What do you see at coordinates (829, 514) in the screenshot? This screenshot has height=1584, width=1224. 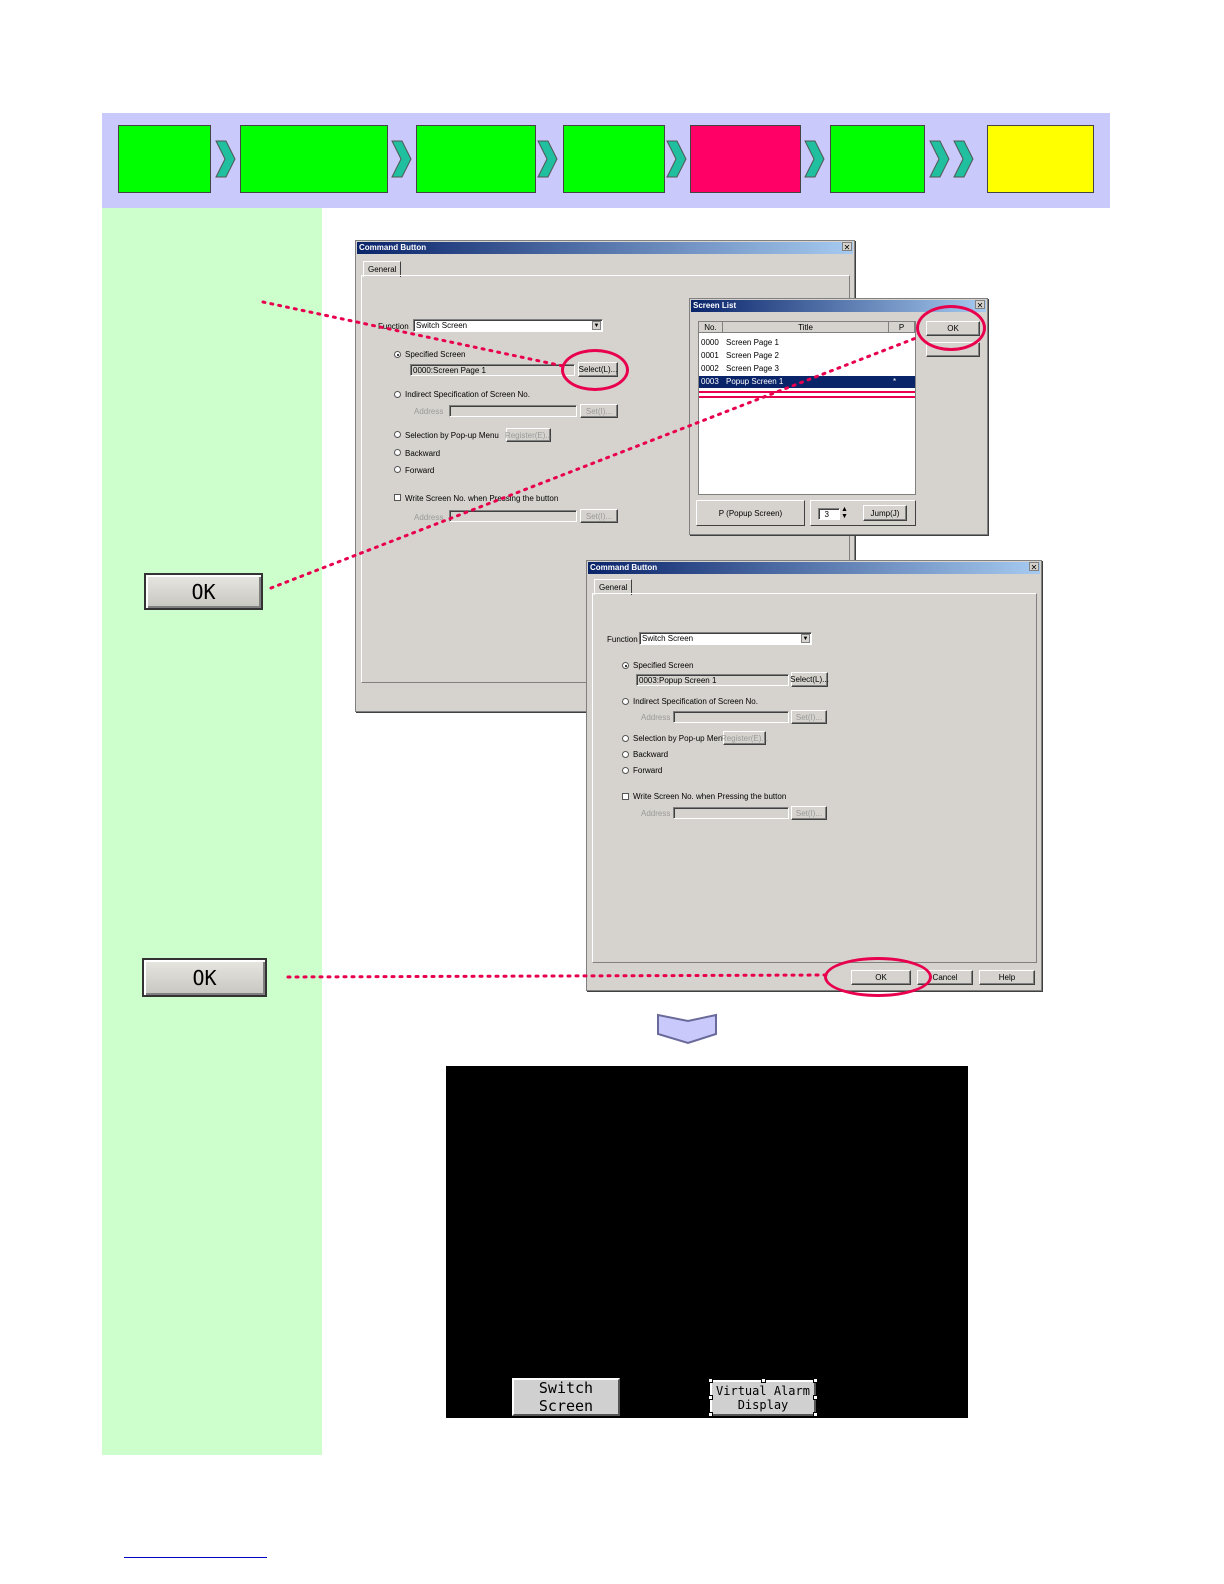 I see `jump-number-field: 3` at bounding box center [829, 514].